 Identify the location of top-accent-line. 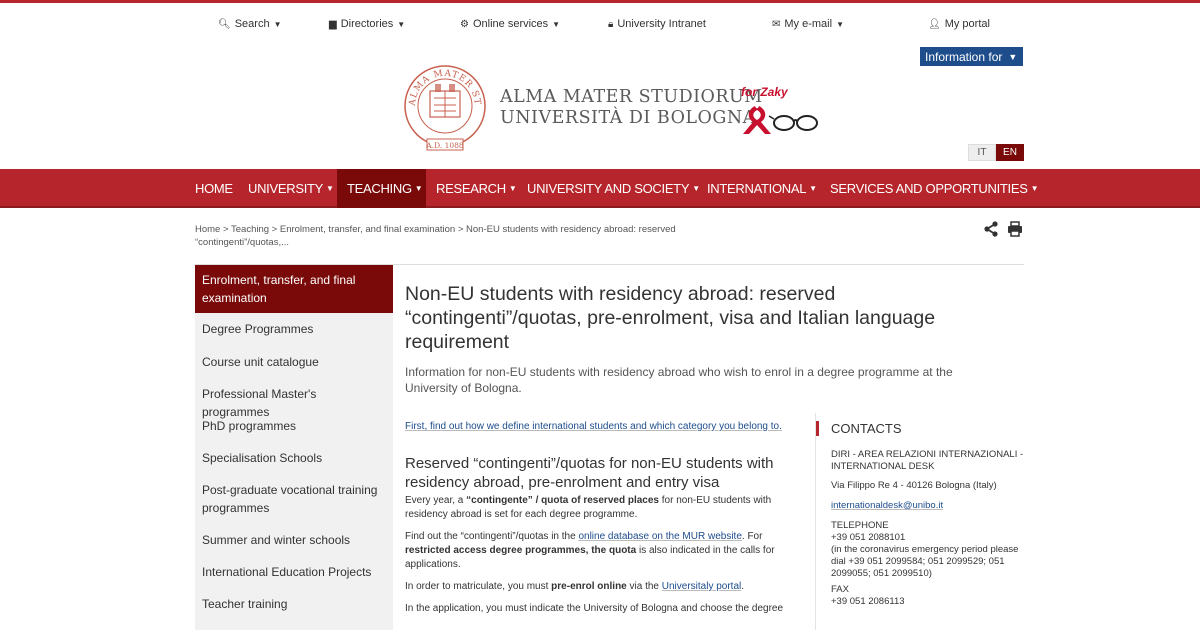
(600, 1).